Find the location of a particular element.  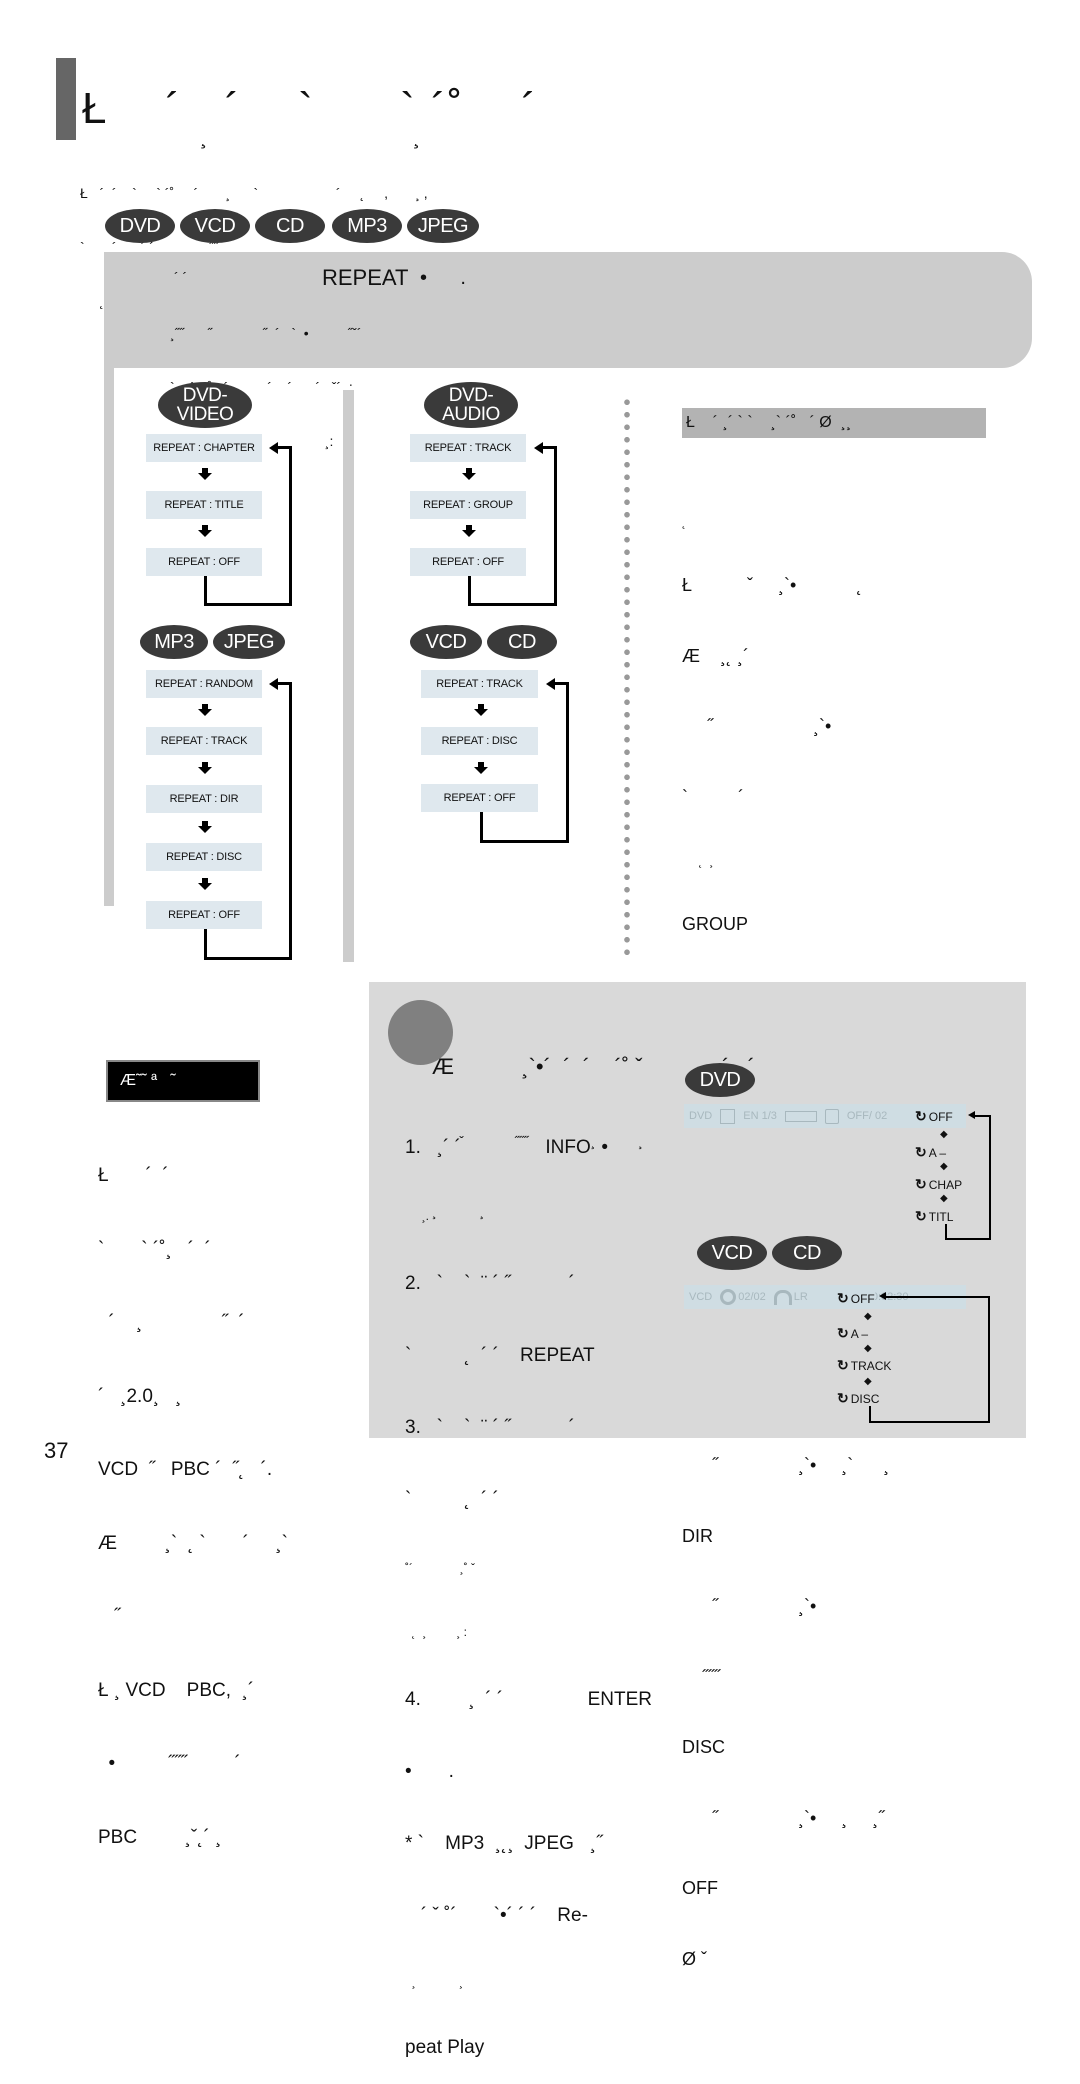

definition-line: Ø ˇ is located at coordinates (694, 1958).